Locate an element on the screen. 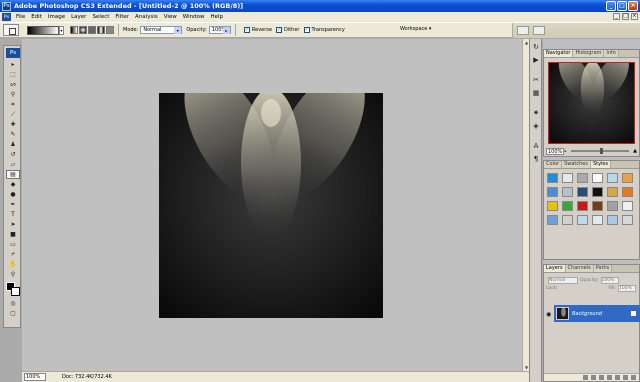  menu-view: View is located at coordinates (170, 17).